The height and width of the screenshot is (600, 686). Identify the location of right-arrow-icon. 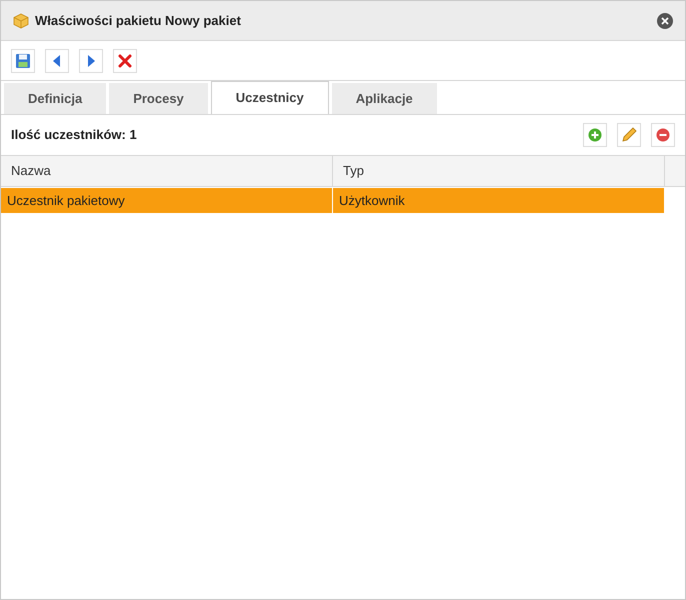
(91, 60).